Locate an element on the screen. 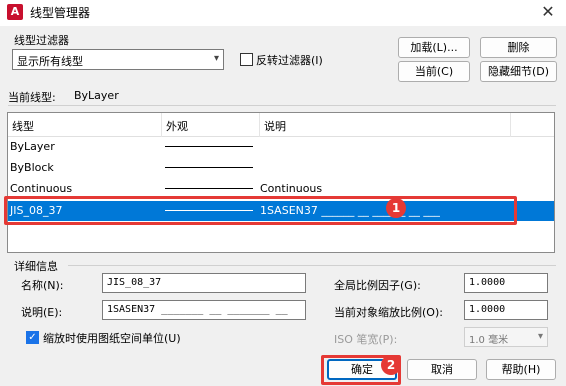 The image size is (566, 386). current-linetype-value: ByLayer is located at coordinates (96, 95).